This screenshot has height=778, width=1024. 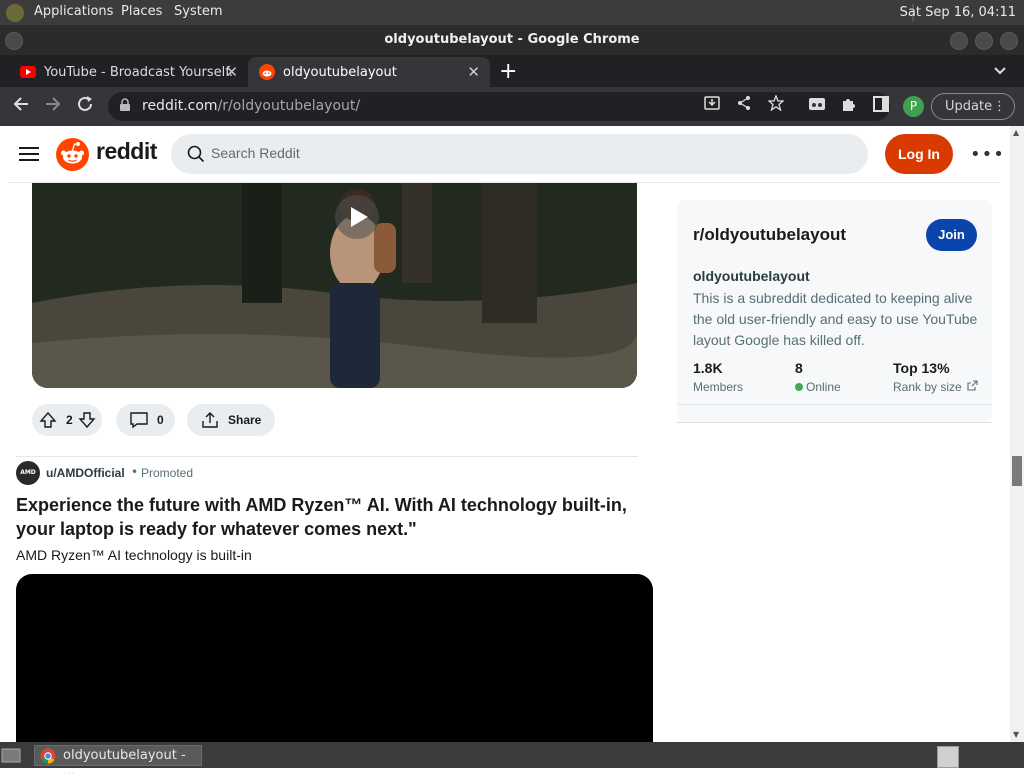 I want to click on scrollbar-thumb, so click(x=1017, y=471).